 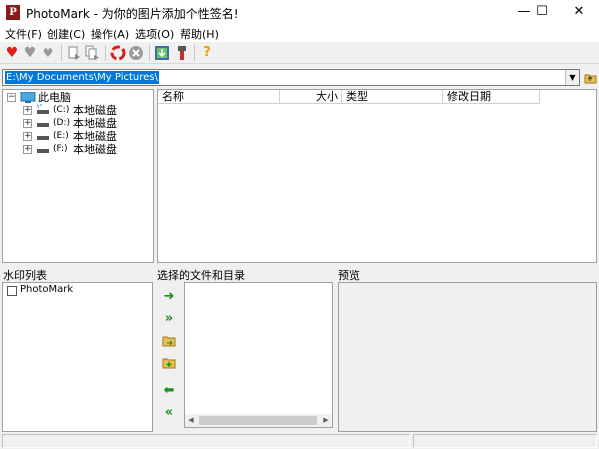 What do you see at coordinates (326, 420) in the screenshot?
I see `scroll-right-icon: ▶` at bounding box center [326, 420].